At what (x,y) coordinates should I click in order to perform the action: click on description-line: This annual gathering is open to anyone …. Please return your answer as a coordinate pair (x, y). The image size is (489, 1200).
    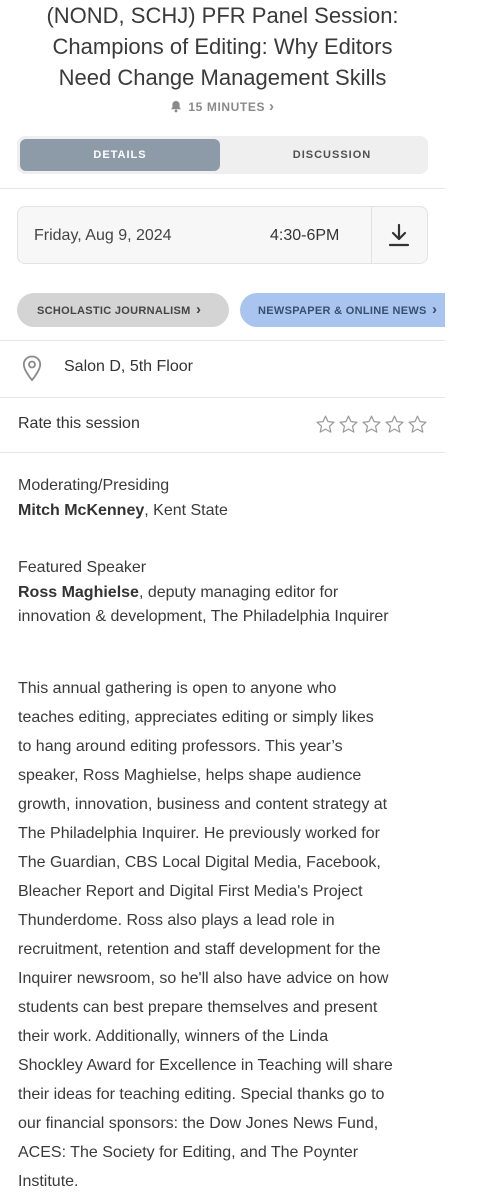
    Looking at the image, I should click on (177, 688).